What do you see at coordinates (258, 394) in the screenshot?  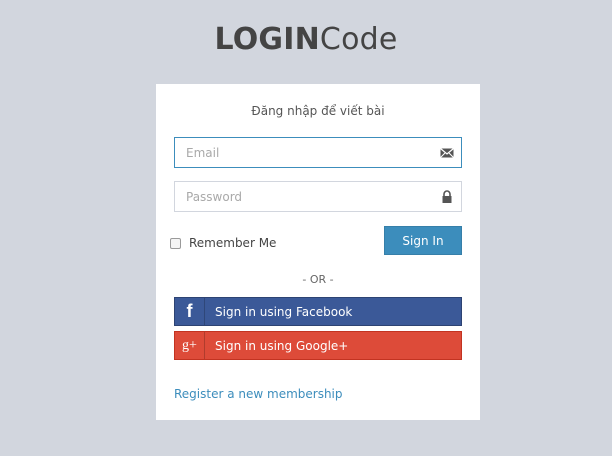 I see `register-link: Register a new membership` at bounding box center [258, 394].